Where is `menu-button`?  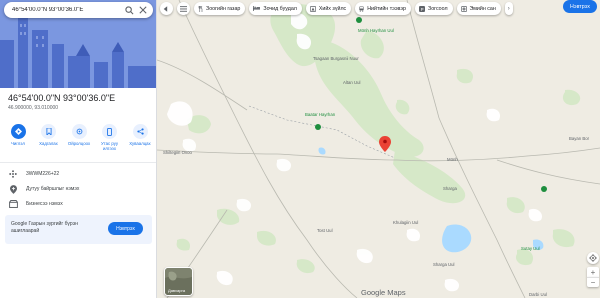 menu-button is located at coordinates (183, 8).